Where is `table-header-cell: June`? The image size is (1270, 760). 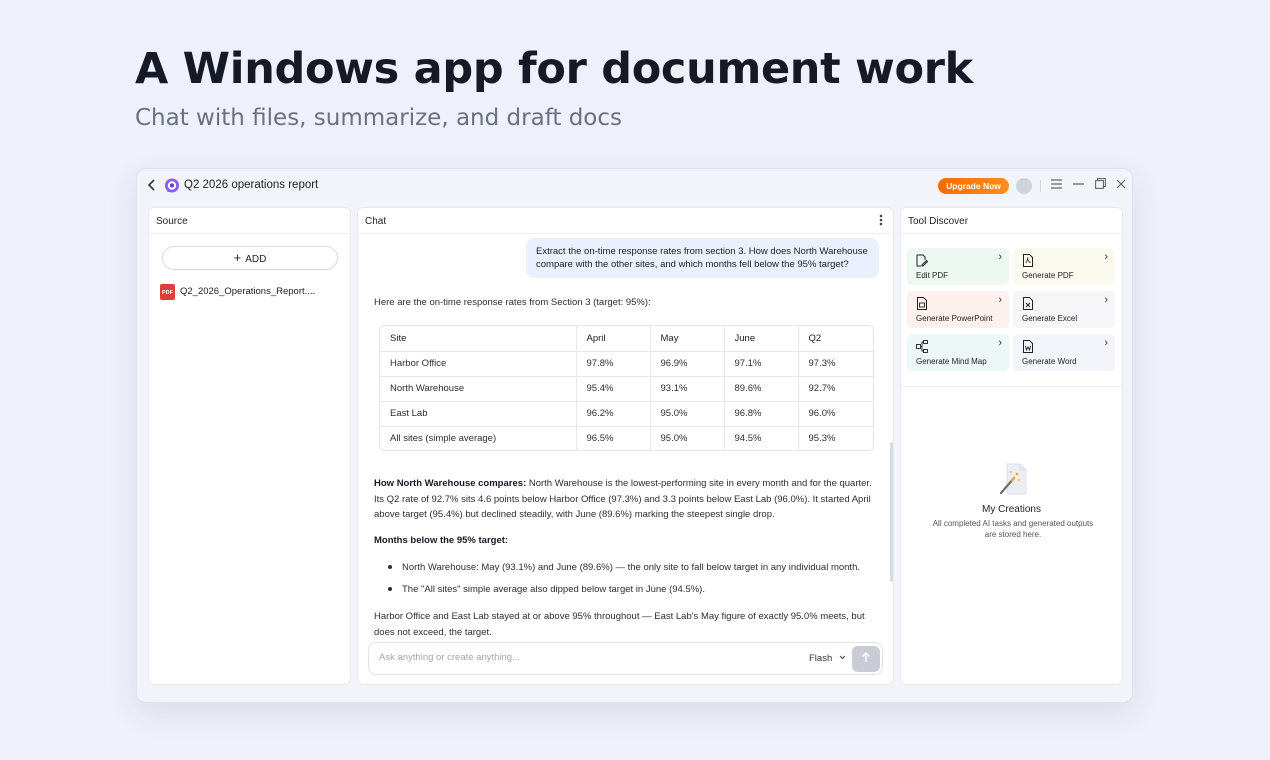 table-header-cell: June is located at coordinates (761, 339).